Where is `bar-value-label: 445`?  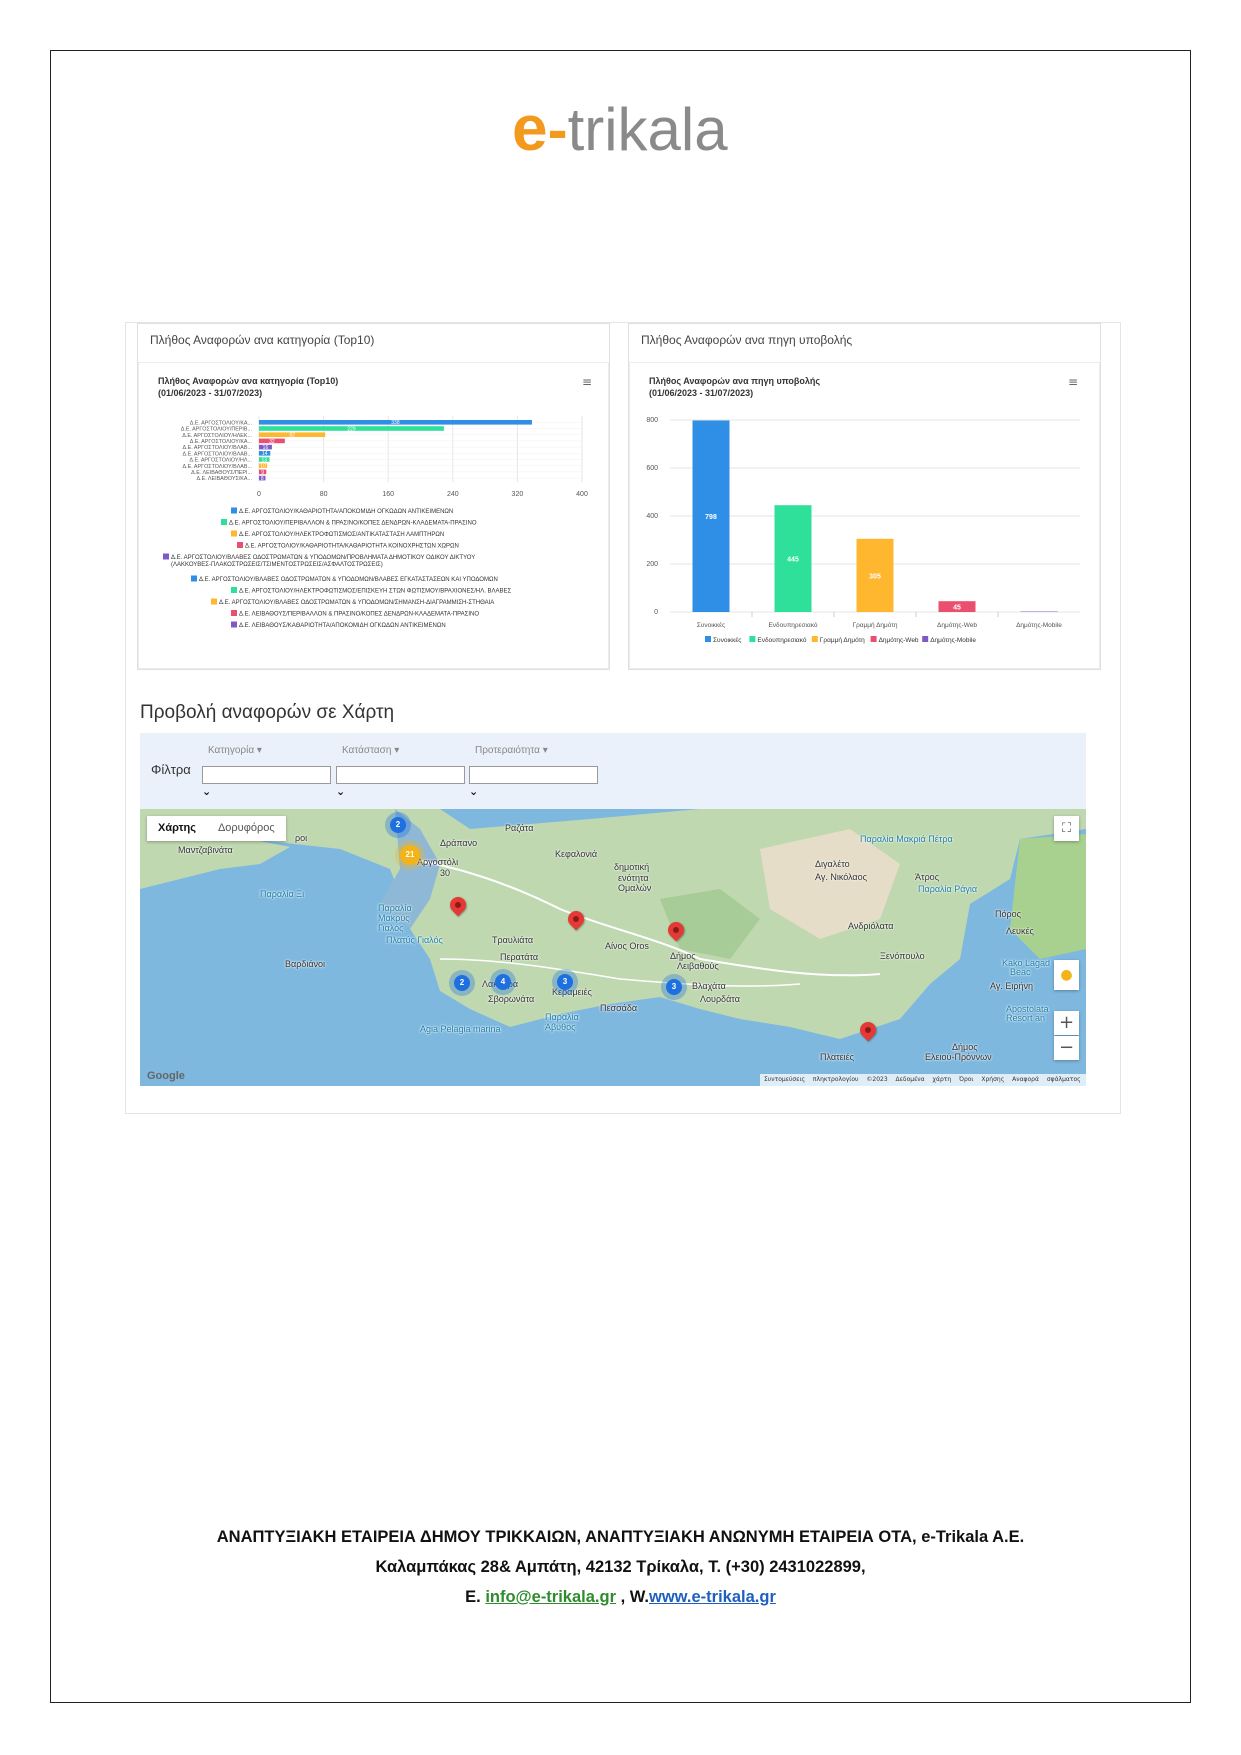 bar-value-label: 445 is located at coordinates (793, 560).